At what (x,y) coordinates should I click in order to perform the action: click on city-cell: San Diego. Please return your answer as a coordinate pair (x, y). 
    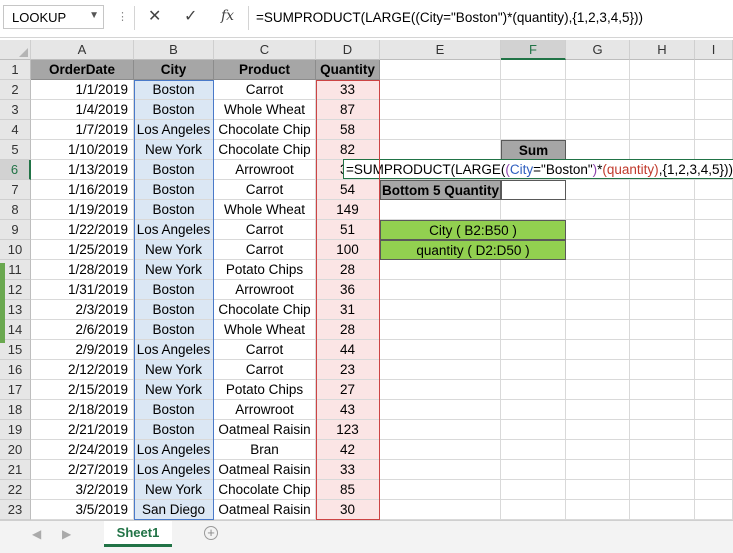
    Looking at the image, I should click on (174, 510).